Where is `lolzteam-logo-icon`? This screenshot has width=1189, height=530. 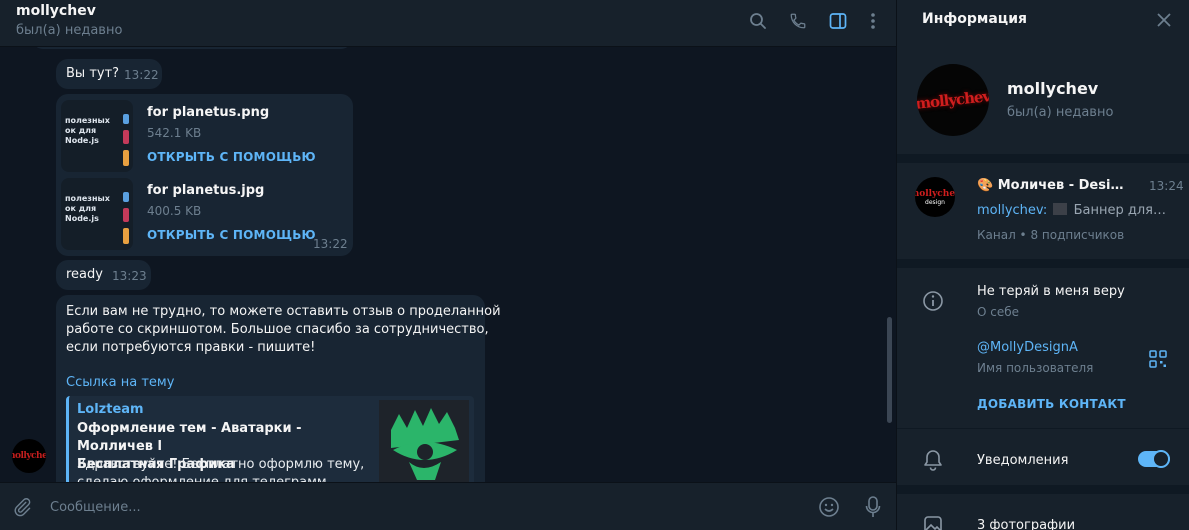
lolzteam-logo-icon is located at coordinates (425, 444).